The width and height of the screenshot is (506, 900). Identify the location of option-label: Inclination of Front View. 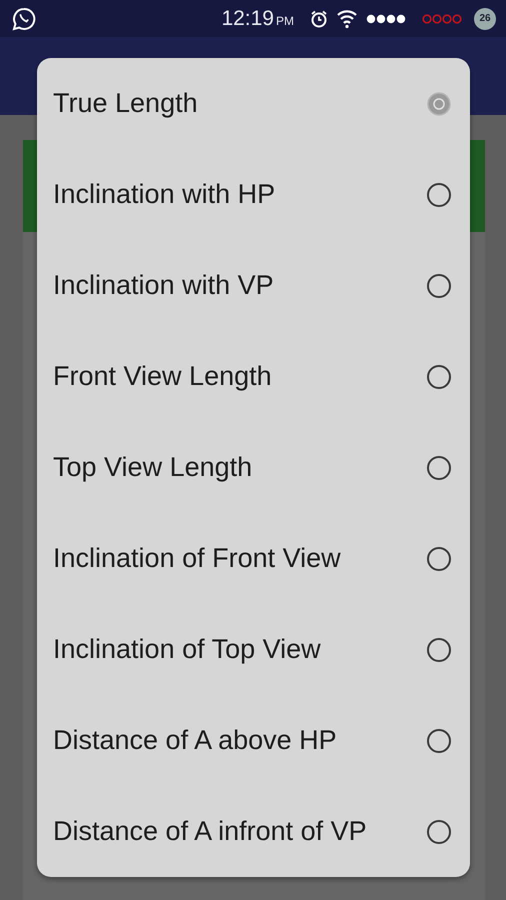
(197, 558).